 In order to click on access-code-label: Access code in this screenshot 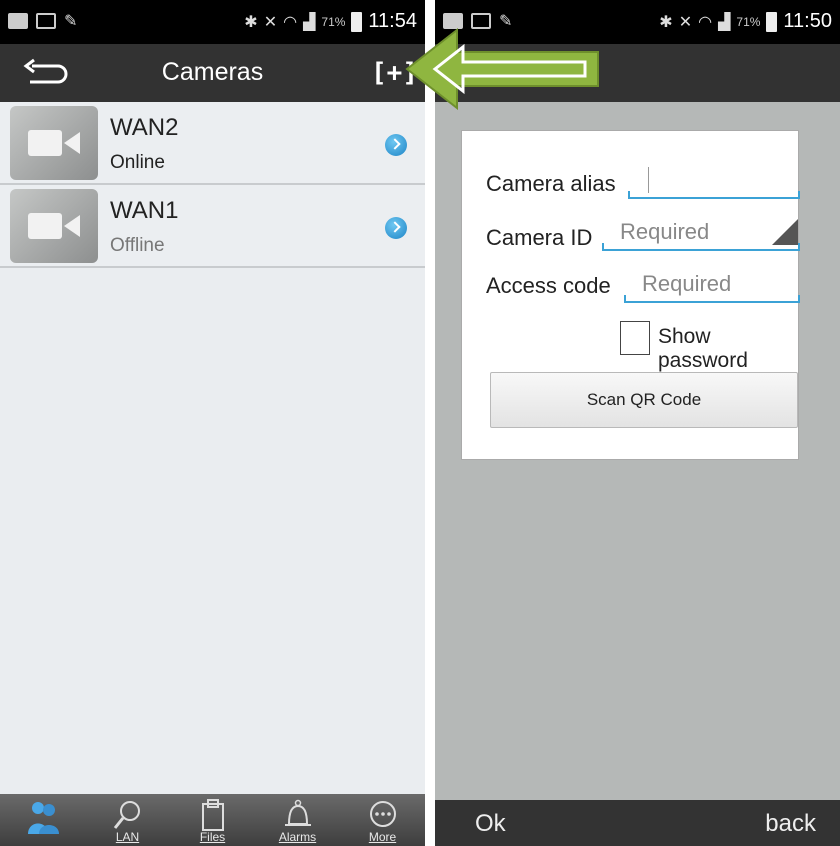, I will do `click(548, 285)`.